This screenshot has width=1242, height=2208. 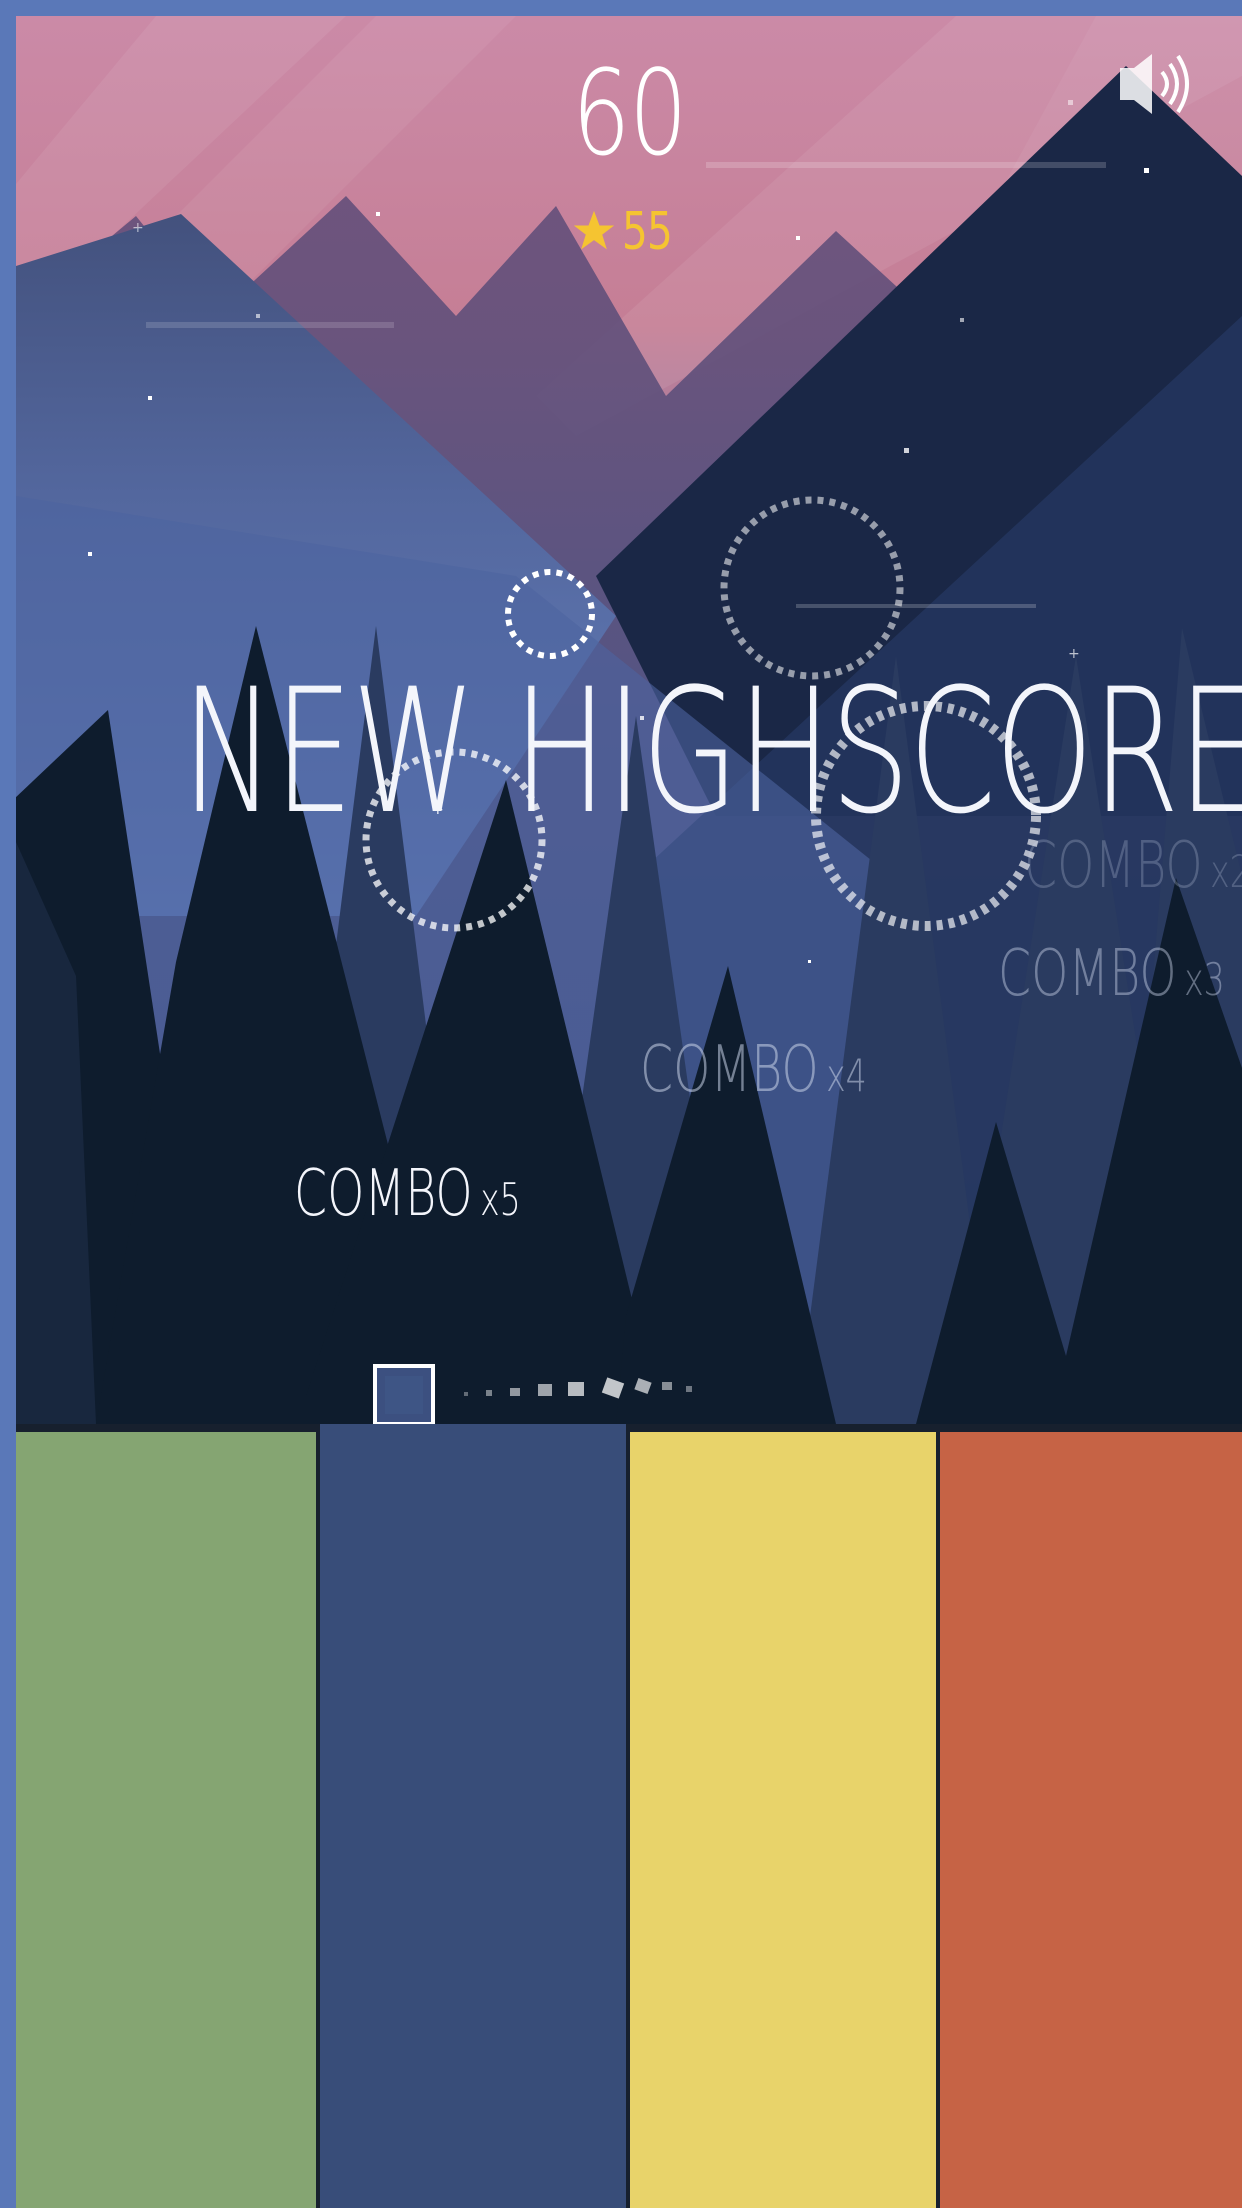 What do you see at coordinates (1160, 89) in the screenshot?
I see `speaker-volume-icon` at bounding box center [1160, 89].